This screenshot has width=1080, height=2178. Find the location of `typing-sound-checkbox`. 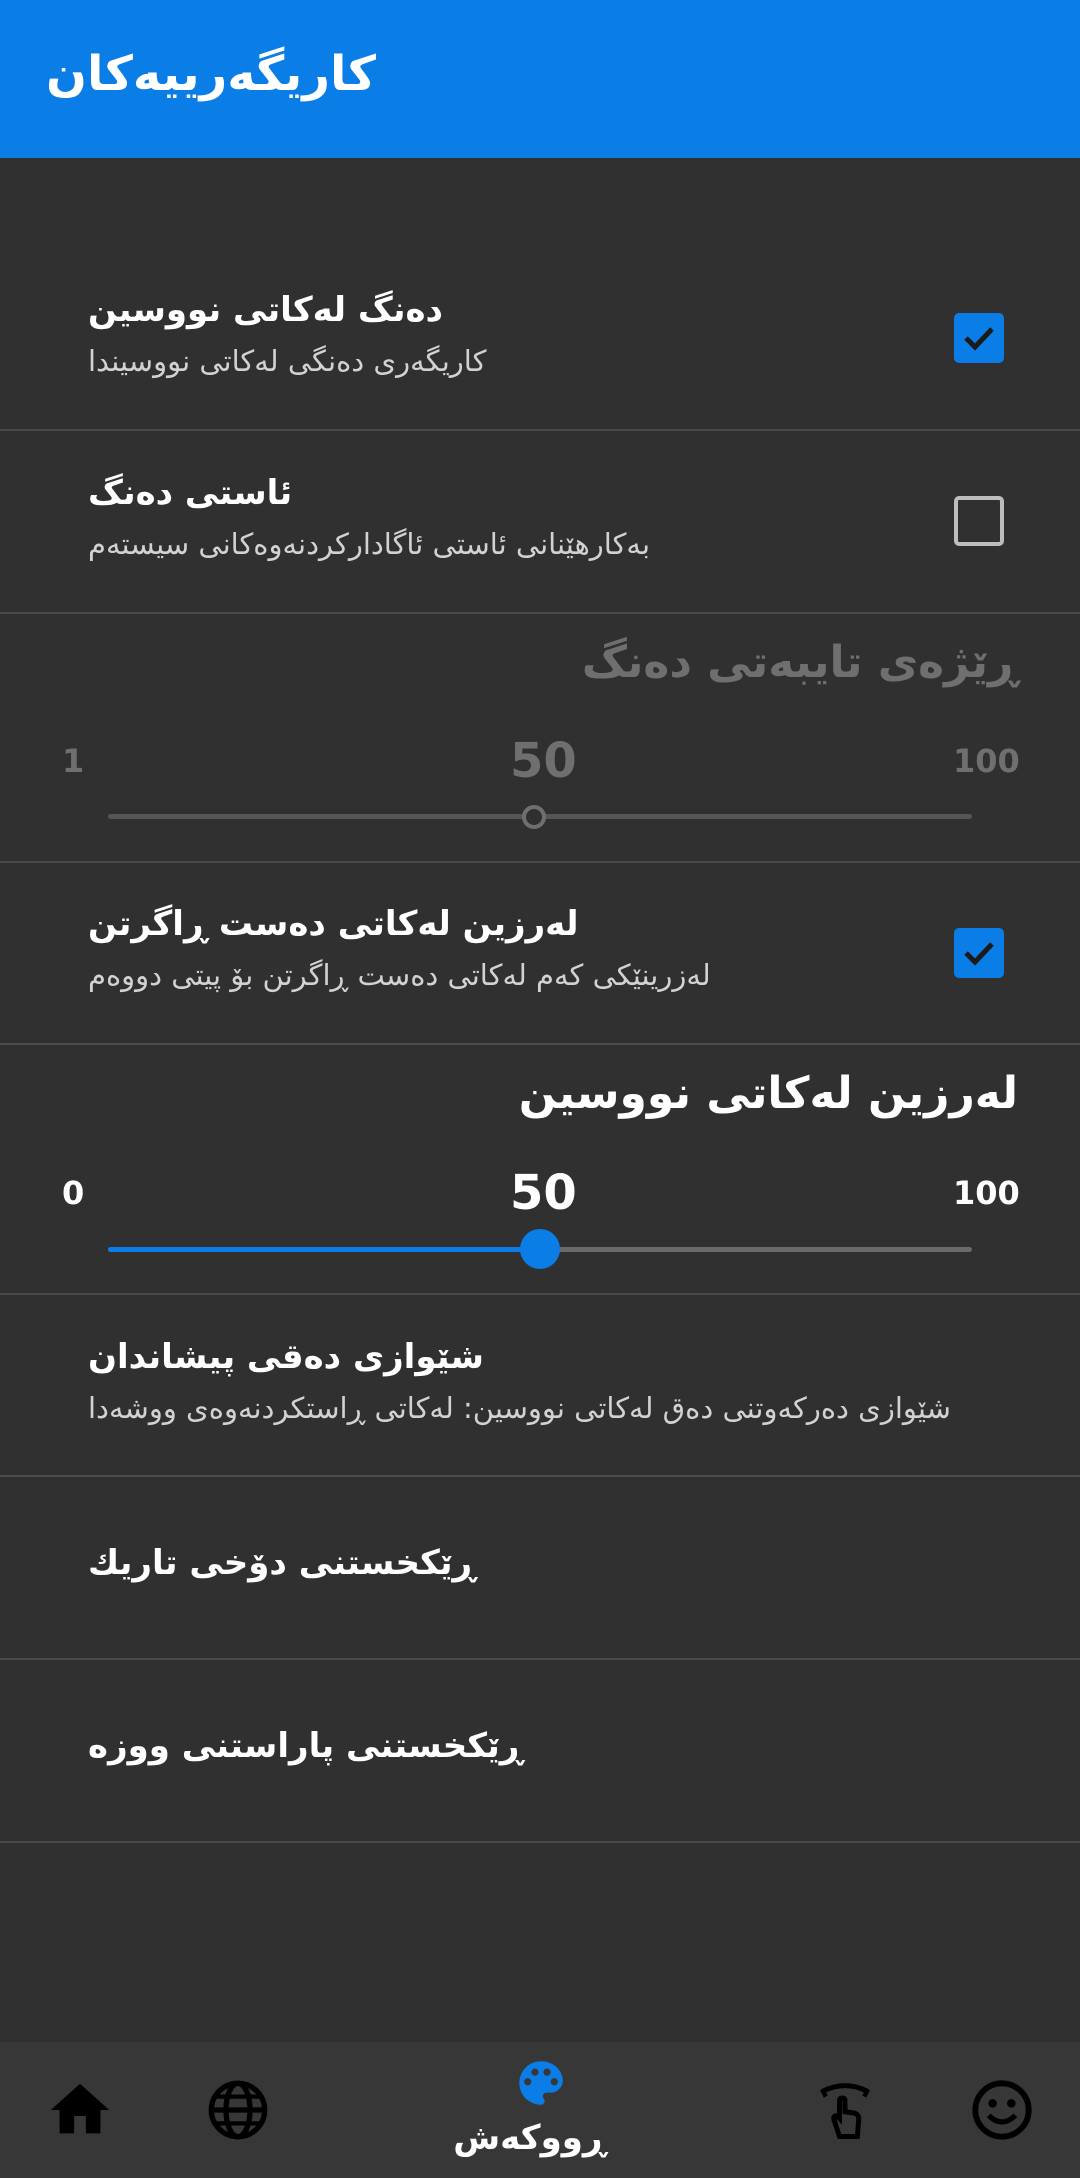

typing-sound-checkbox is located at coordinates (979, 338).